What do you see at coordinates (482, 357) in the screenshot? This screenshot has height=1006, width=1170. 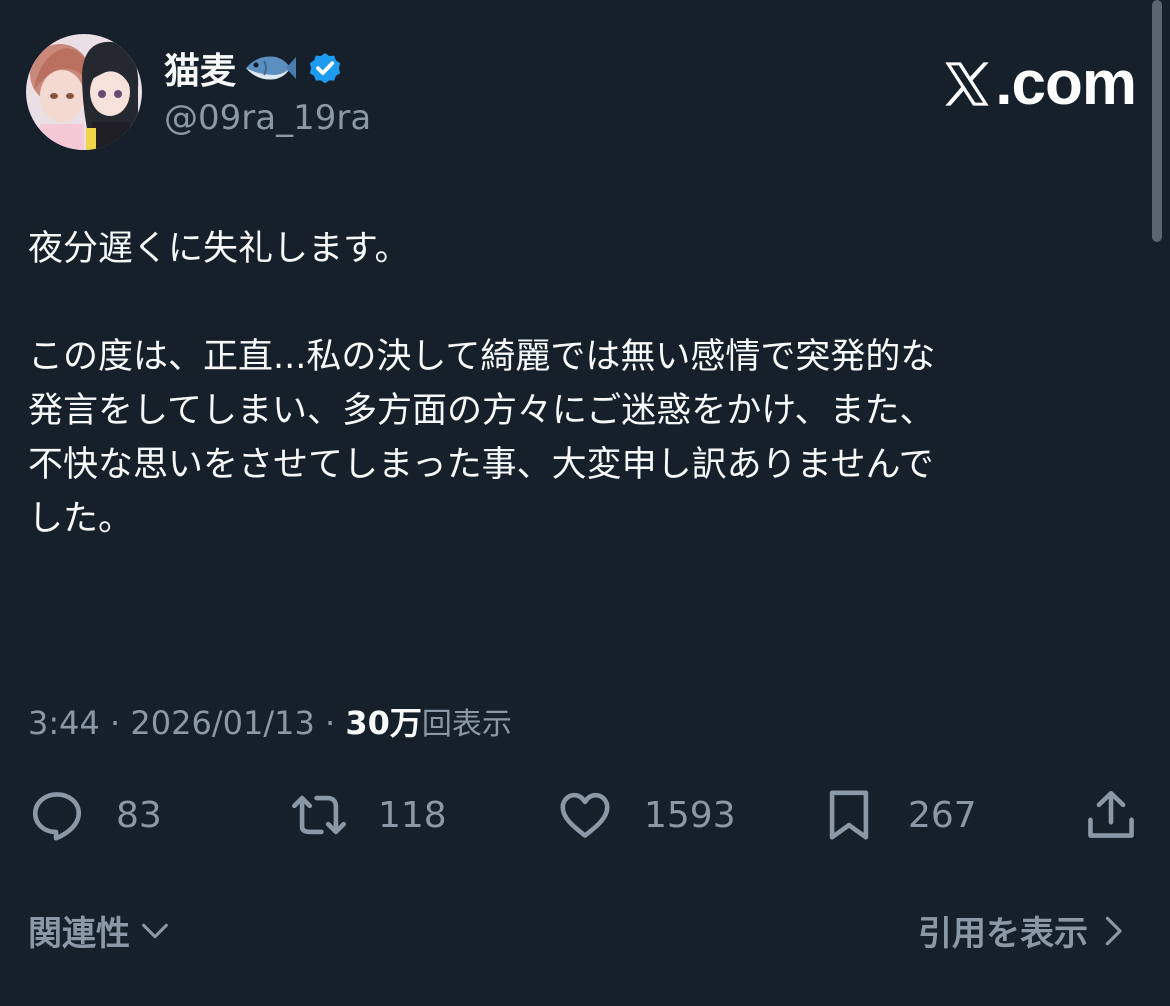 I see `tweet-line: この度は、正直...私の決して綺麗では無い感情で突発的な` at bounding box center [482, 357].